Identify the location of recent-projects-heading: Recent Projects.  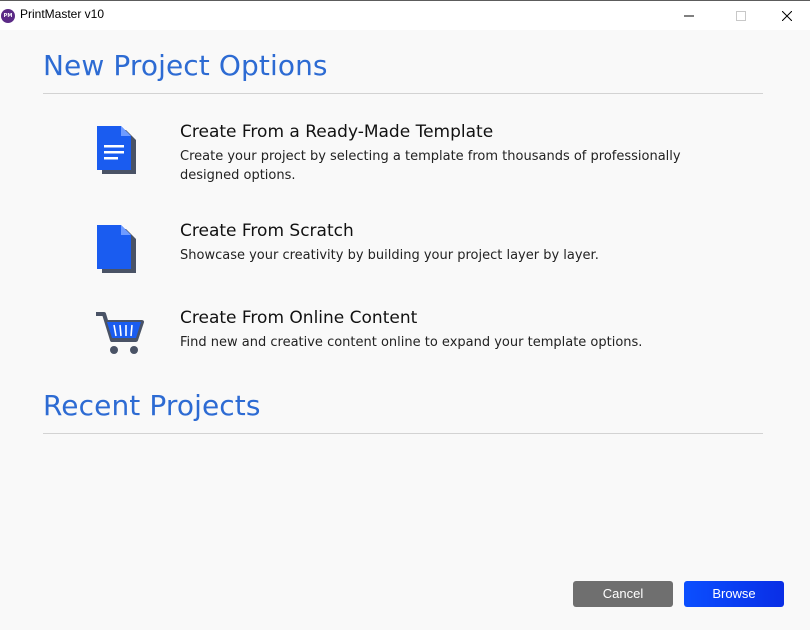
(152, 405).